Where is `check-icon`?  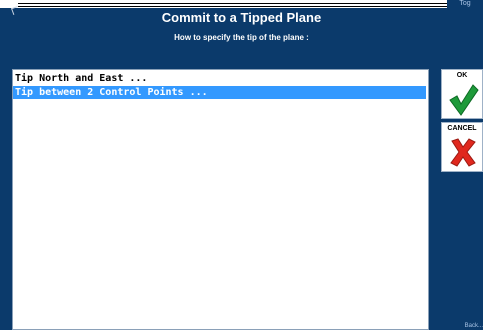
check-icon is located at coordinates (464, 100).